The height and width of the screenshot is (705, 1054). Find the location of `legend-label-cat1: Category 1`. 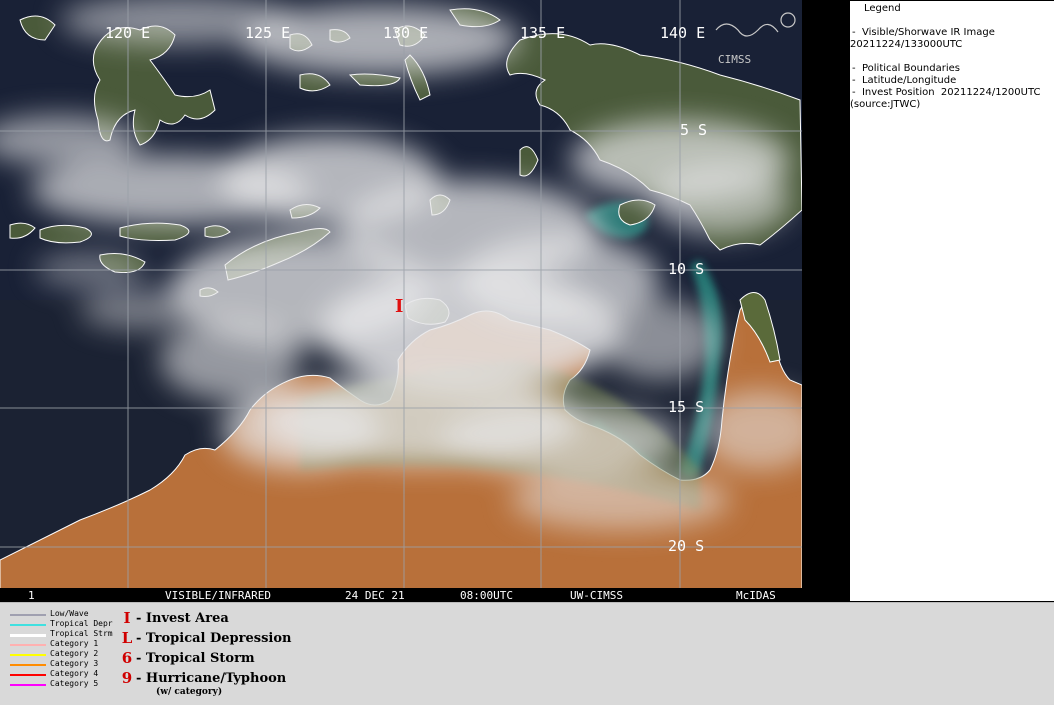

legend-label-cat1: Category 1 is located at coordinates (74, 643).